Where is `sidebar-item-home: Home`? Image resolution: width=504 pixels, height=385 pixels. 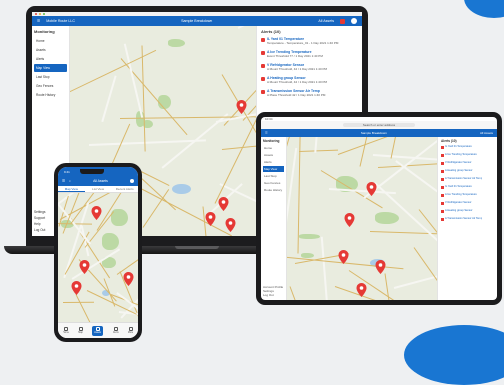 sidebar-item-home: Home is located at coordinates (50, 41).